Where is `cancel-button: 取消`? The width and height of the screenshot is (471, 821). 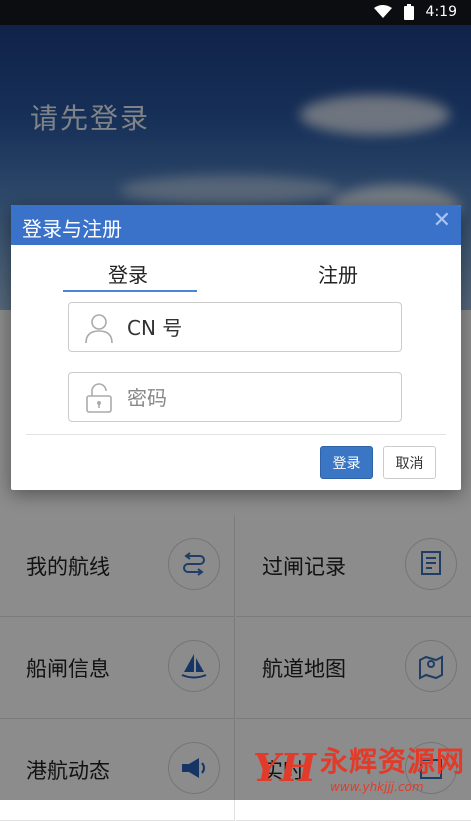
cancel-button: 取消 is located at coordinates (409, 462).